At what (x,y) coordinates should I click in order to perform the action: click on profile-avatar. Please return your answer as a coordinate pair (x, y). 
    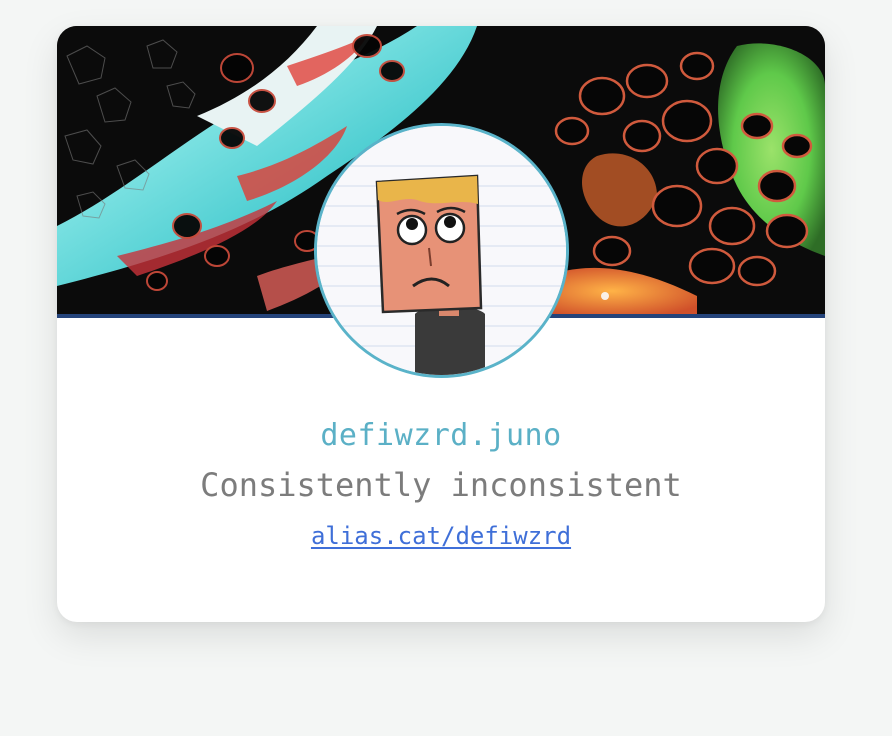
    Looking at the image, I should click on (441, 250).